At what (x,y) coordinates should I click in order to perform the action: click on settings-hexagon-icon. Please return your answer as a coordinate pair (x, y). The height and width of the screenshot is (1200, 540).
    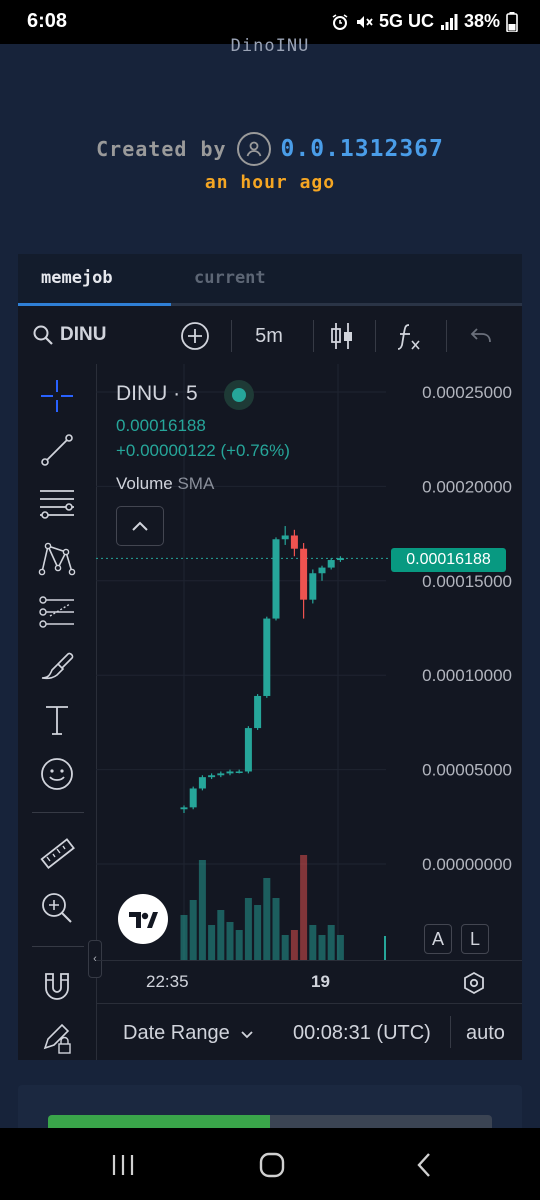
    Looking at the image, I should click on (474, 983).